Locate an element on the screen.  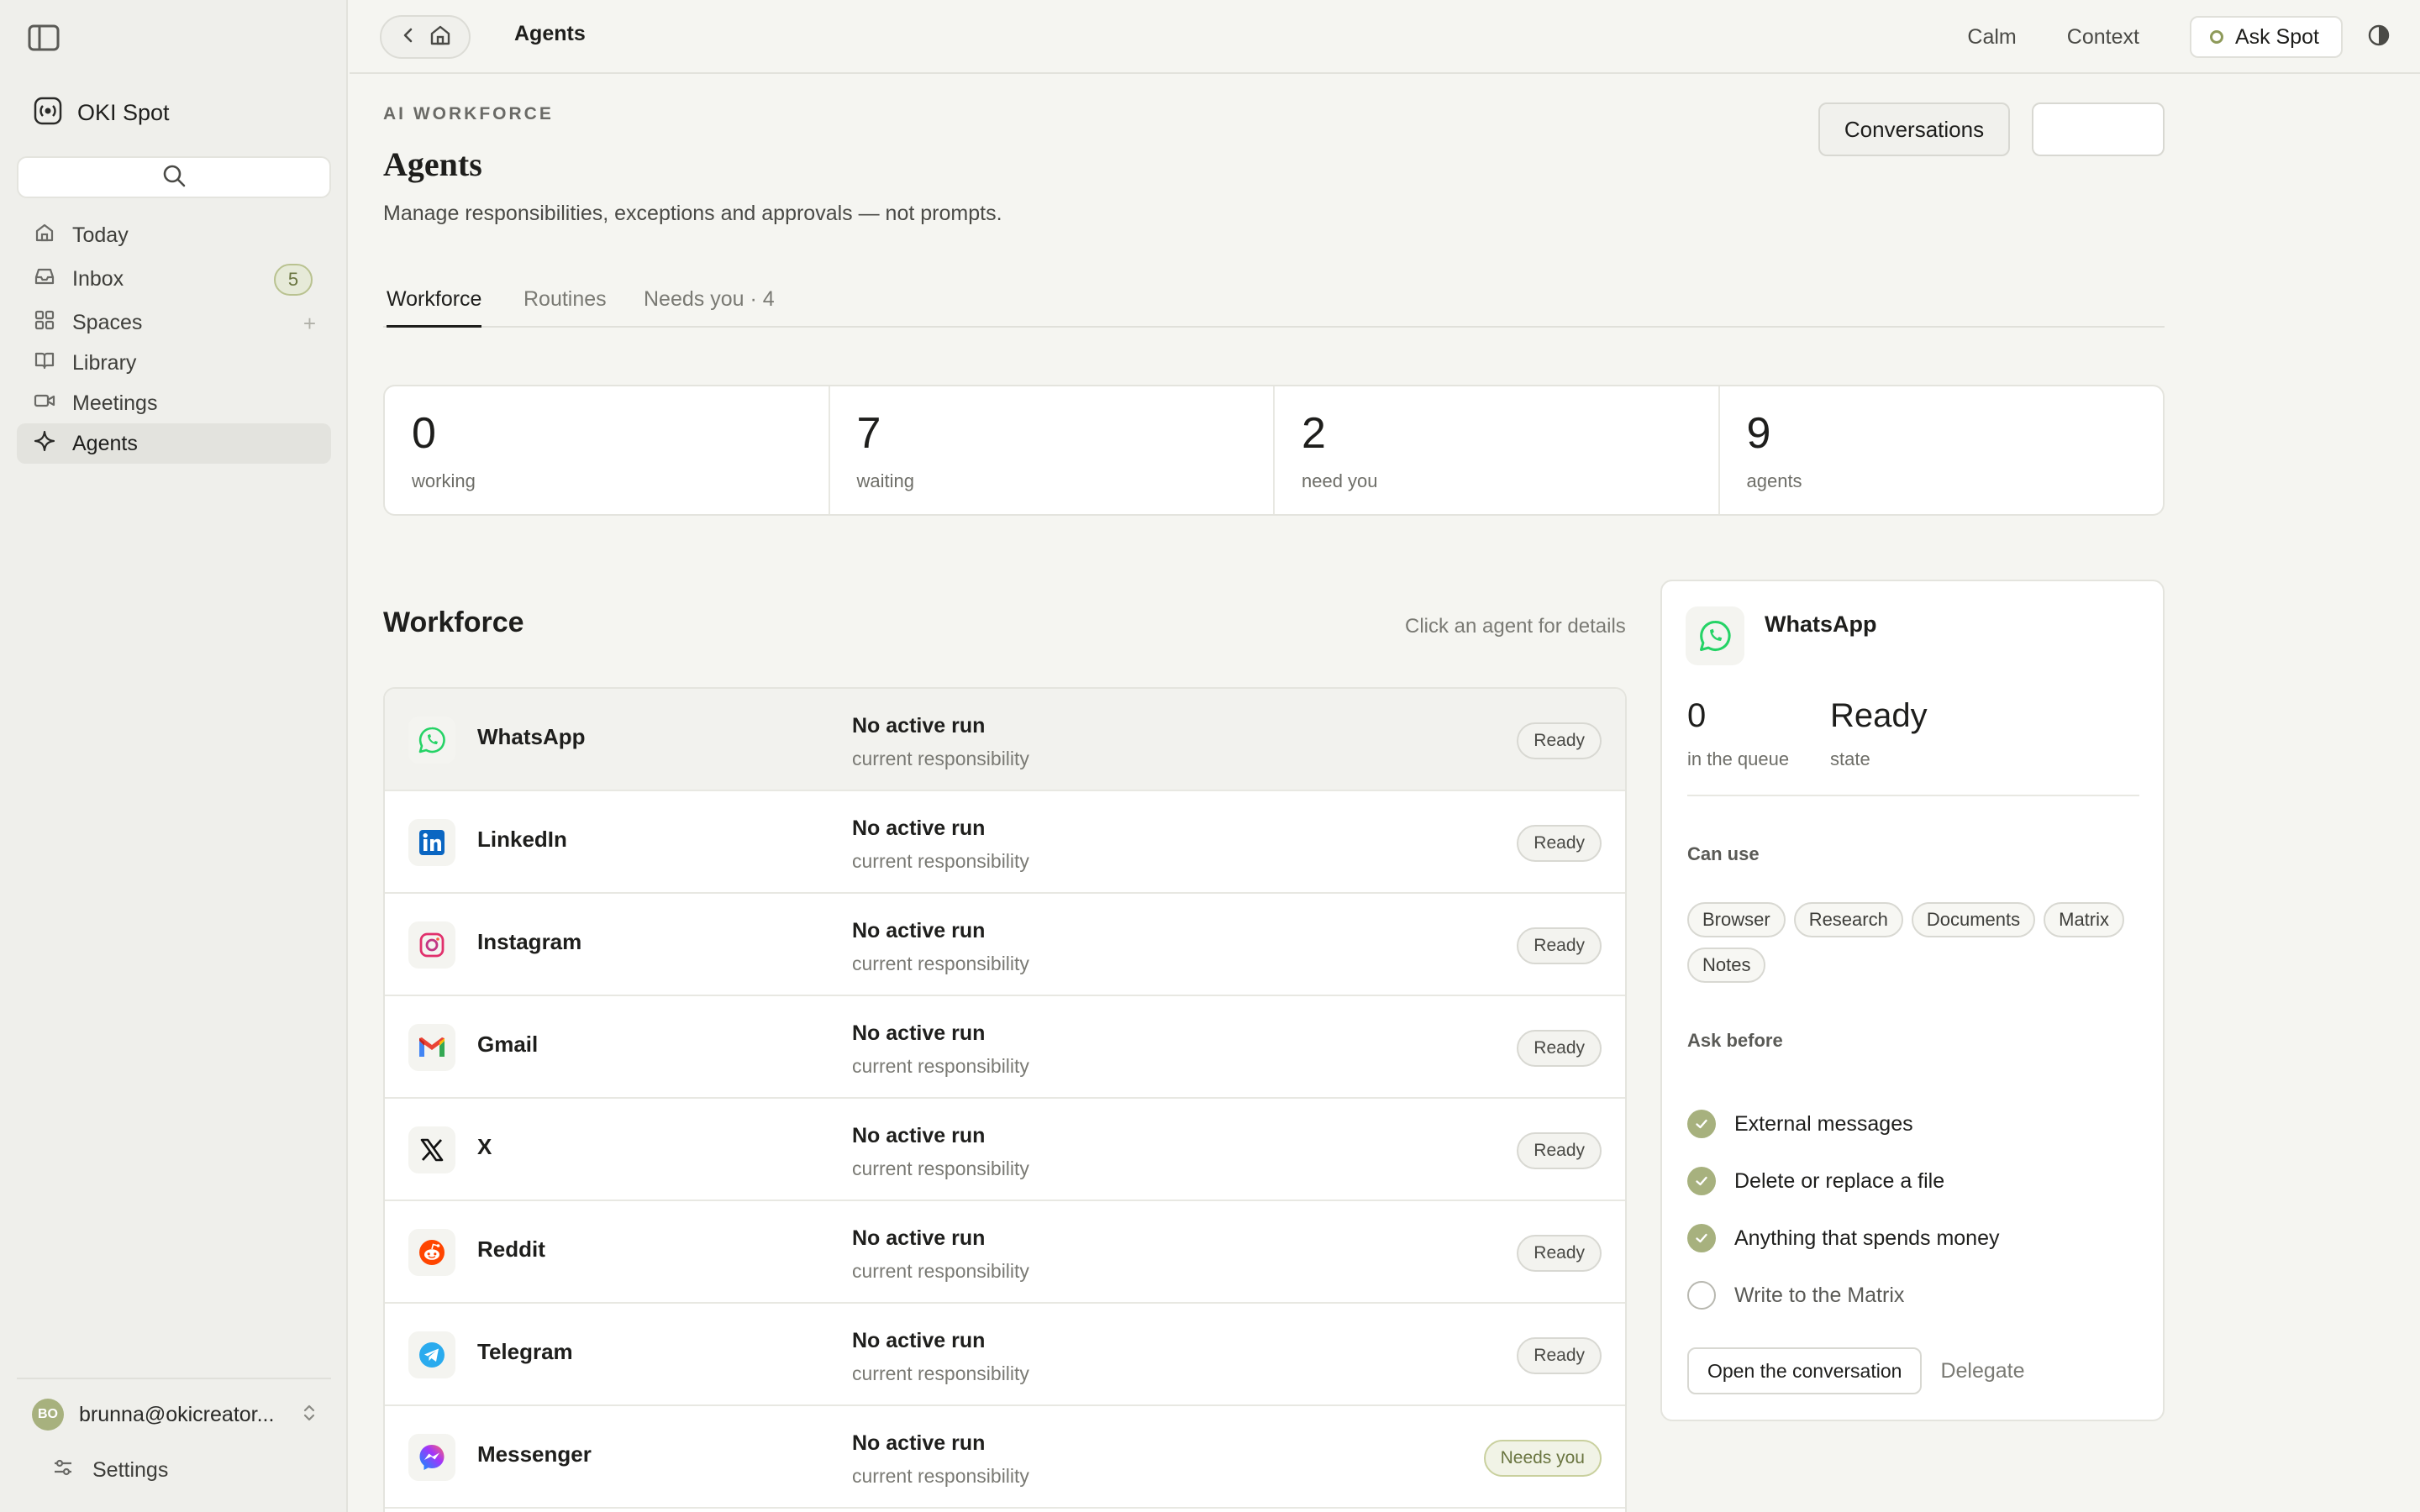
sidebar-toggle-icon is located at coordinates (43, 38).